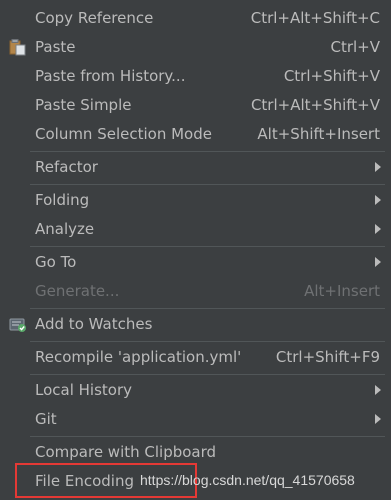 This screenshot has width=391, height=500. Describe the element at coordinates (195, 390) in the screenshot. I see `menu-item-local-history: Local History` at that location.